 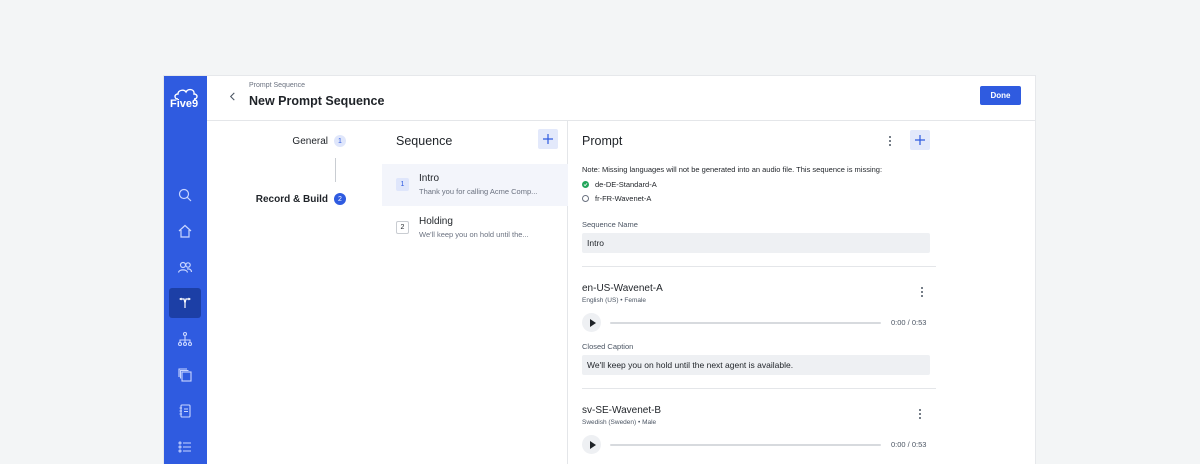 I want to click on sequence-name-label: Sequence Name, so click(x=610, y=224).